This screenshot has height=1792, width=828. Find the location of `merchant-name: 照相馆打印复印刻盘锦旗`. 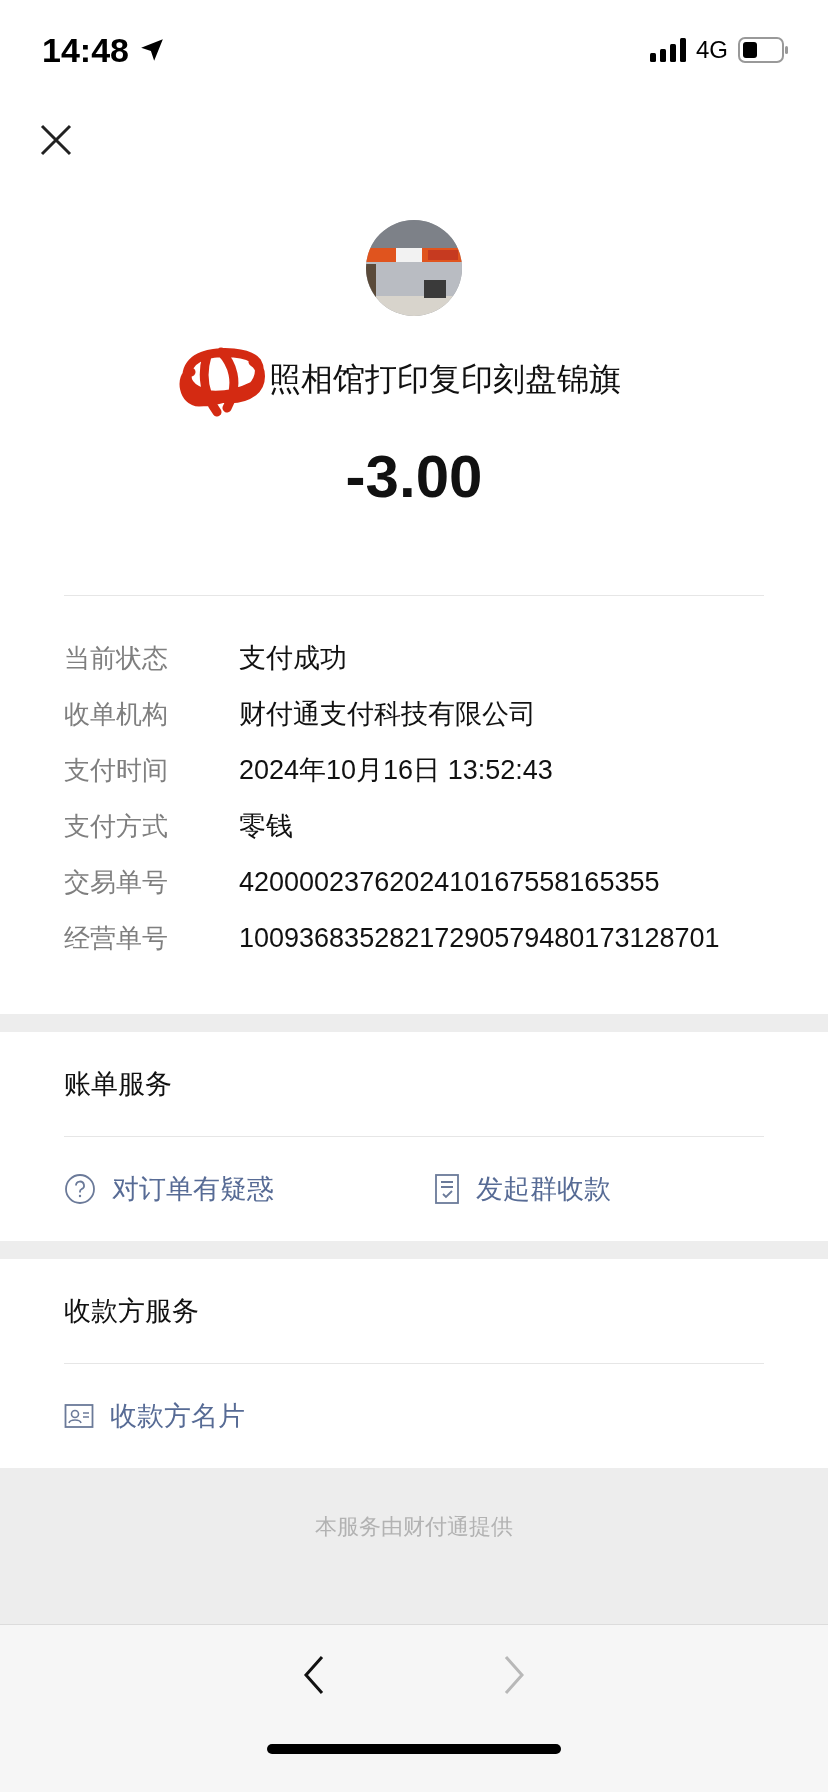

merchant-name: 照相馆打印复印刻盘锦旗 is located at coordinates (445, 379).